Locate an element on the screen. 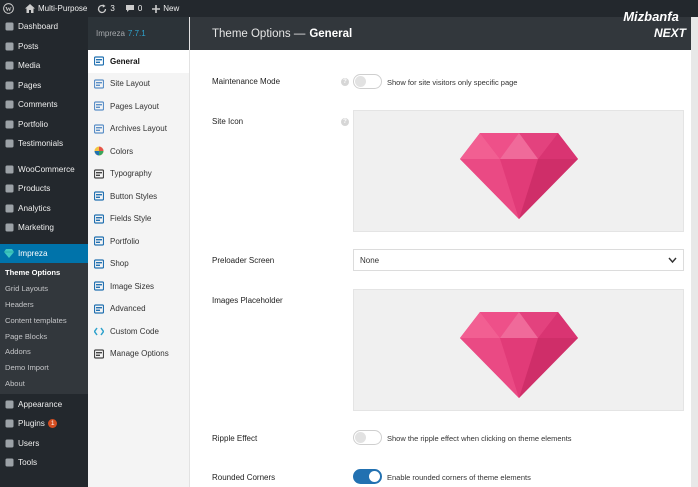 This screenshot has width=698, height=487. logo-line2: NEXT is located at coordinates (671, 33).